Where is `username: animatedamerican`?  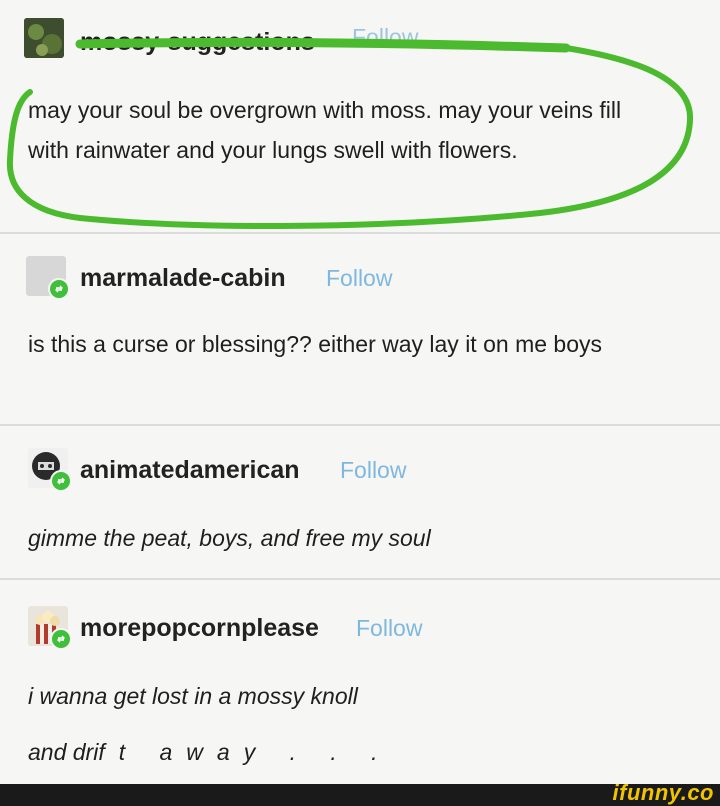
username: animatedamerican is located at coordinates (190, 470).